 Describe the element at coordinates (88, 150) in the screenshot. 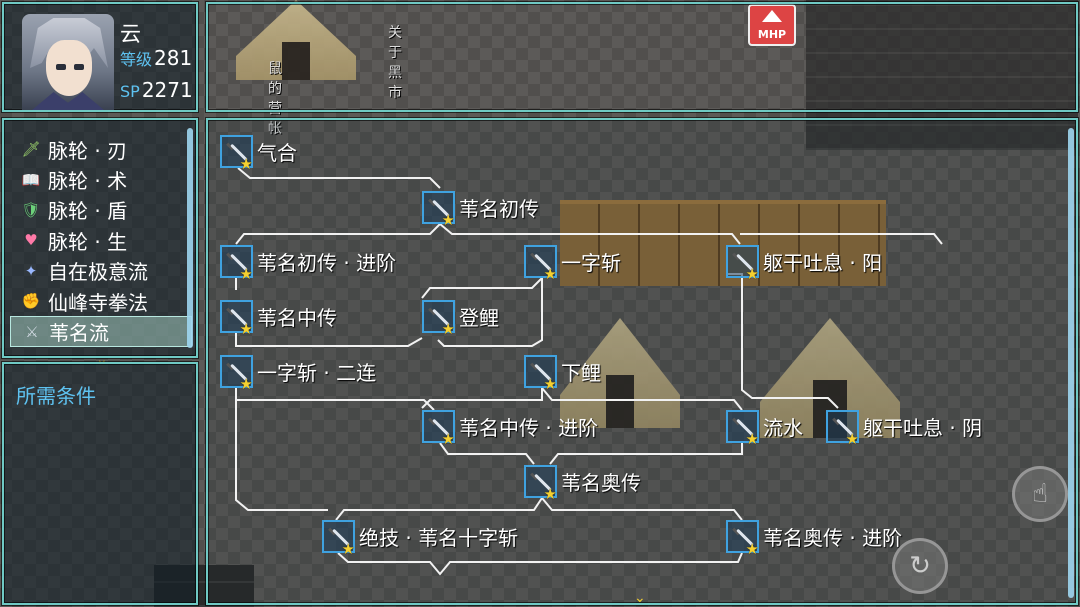

I see `skill-type-label: 脉轮 · 刃` at that location.